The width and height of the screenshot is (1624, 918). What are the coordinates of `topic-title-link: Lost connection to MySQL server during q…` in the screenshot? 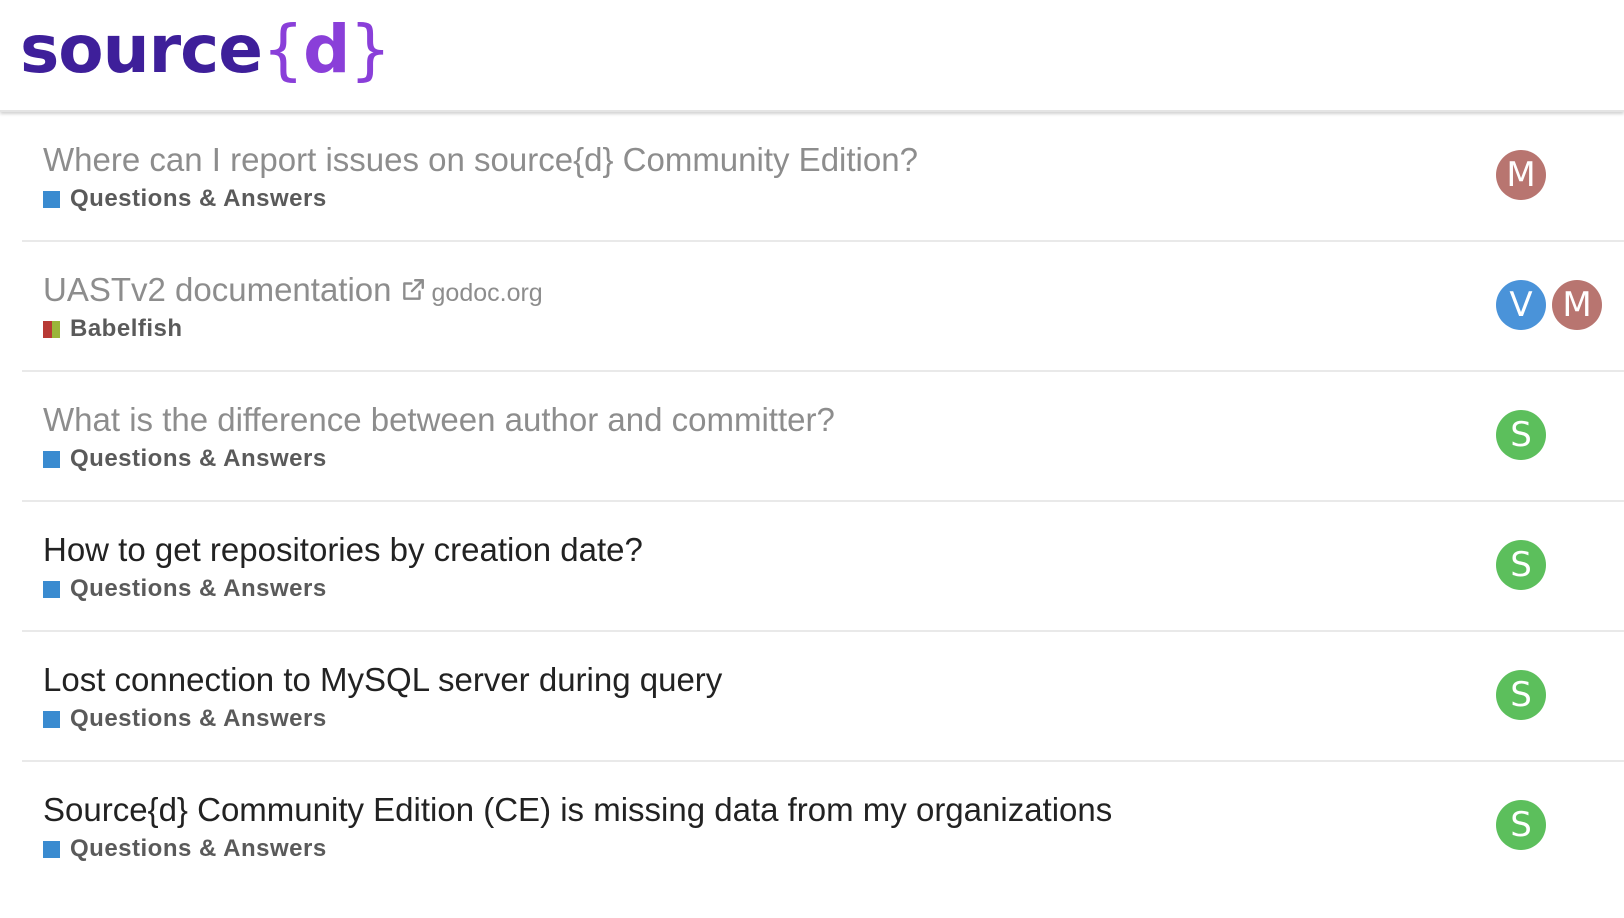 It's located at (382, 679).